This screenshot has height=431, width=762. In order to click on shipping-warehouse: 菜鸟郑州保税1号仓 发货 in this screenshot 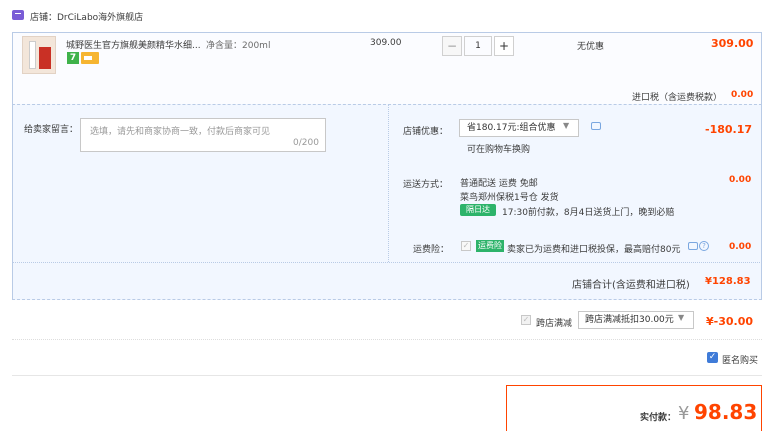, I will do `click(509, 198)`.